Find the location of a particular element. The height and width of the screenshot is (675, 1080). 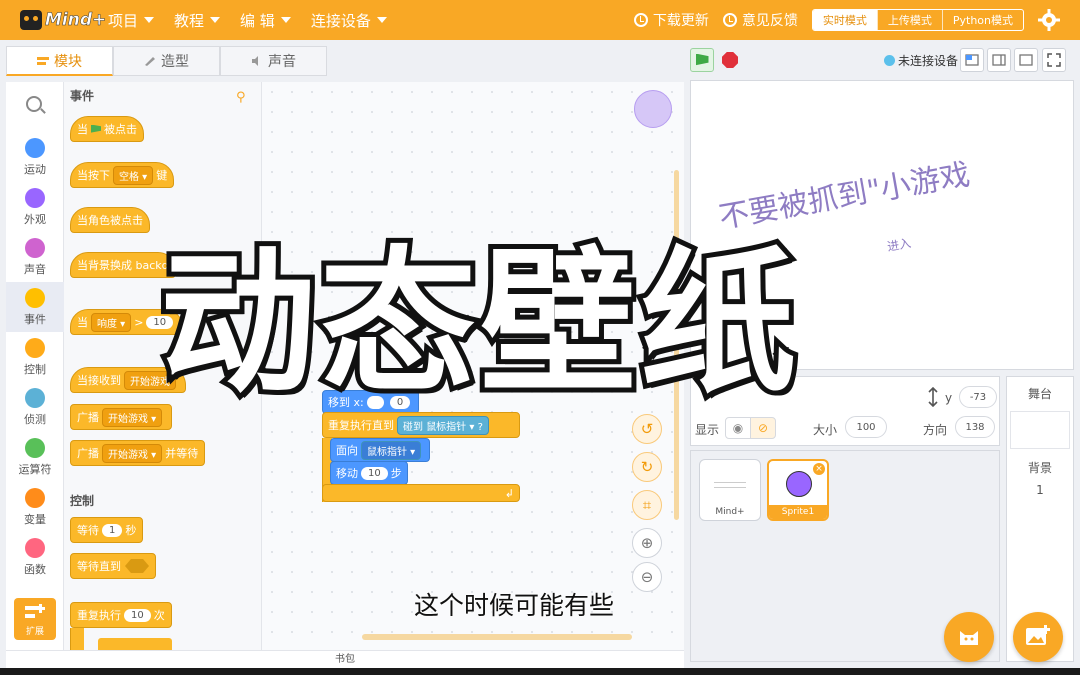

key-value: 空格 is located at coordinates (129, 177).